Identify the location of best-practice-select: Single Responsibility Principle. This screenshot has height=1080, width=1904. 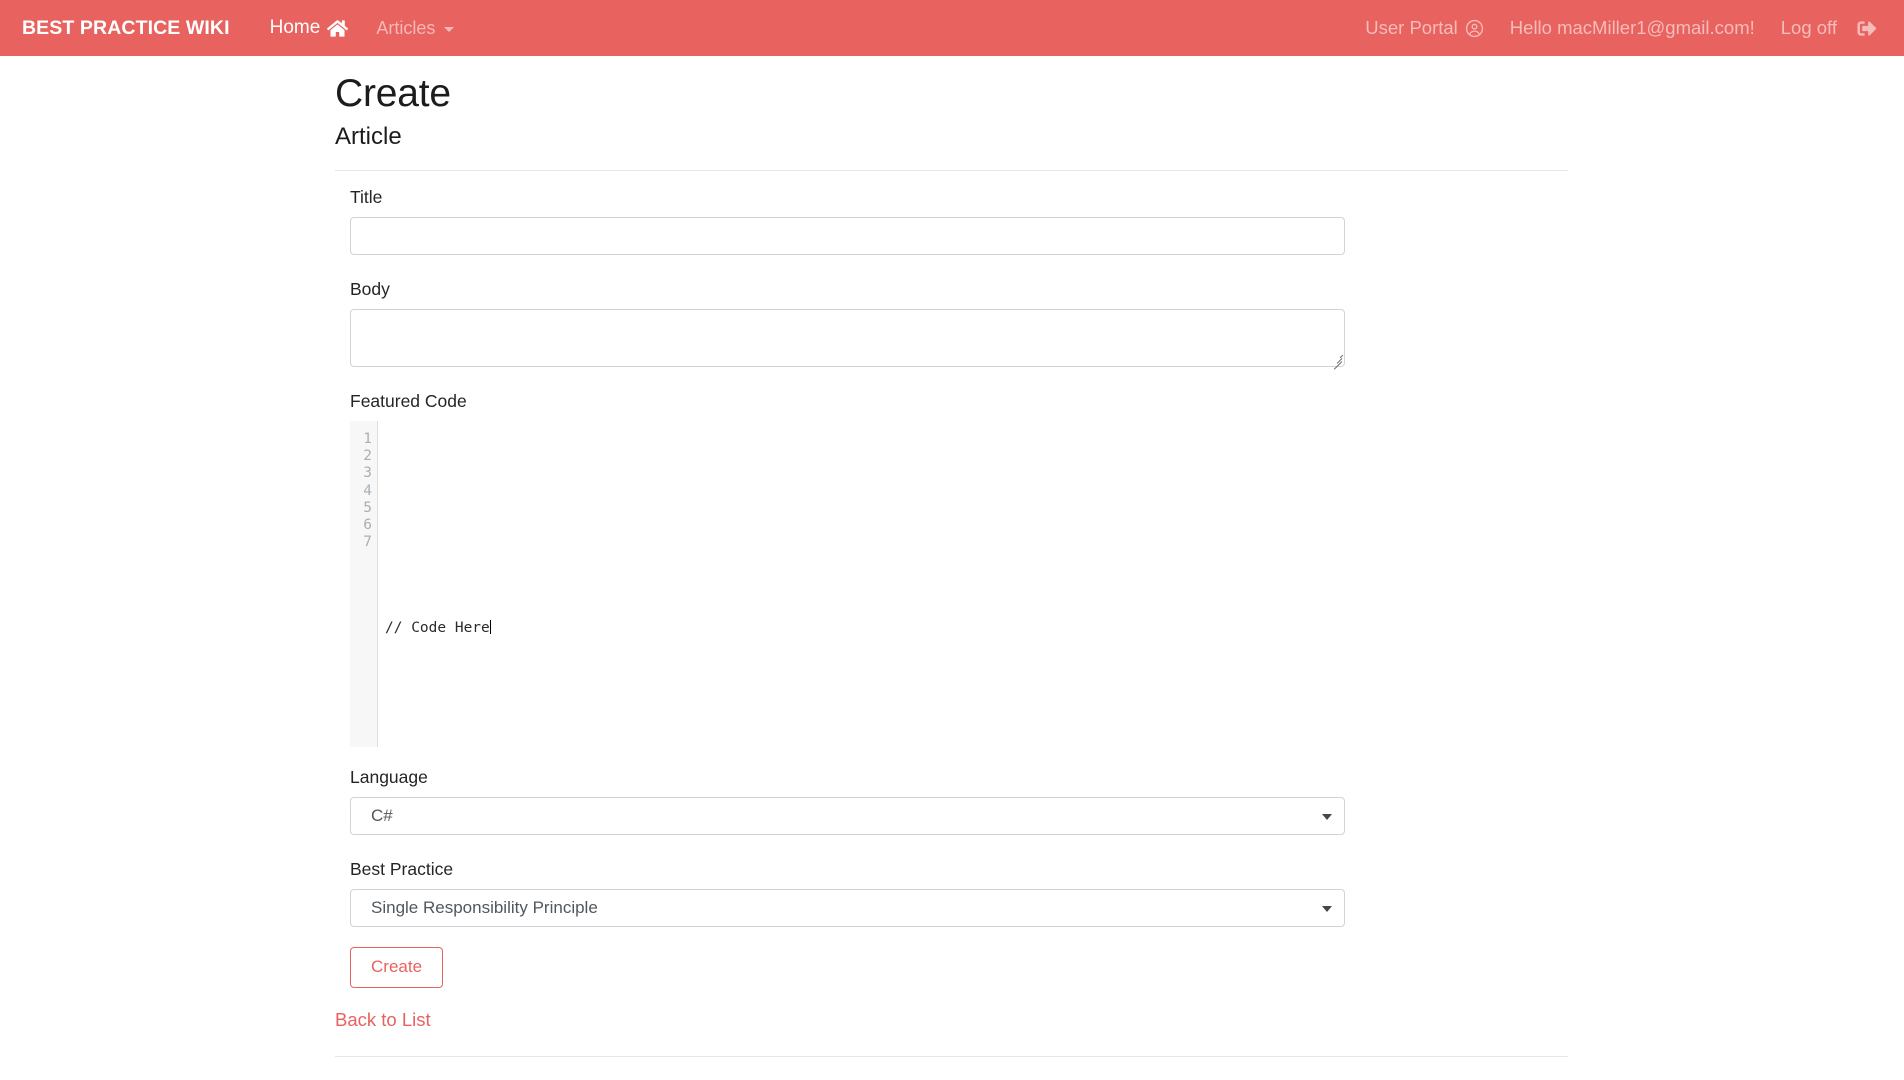
(847, 907).